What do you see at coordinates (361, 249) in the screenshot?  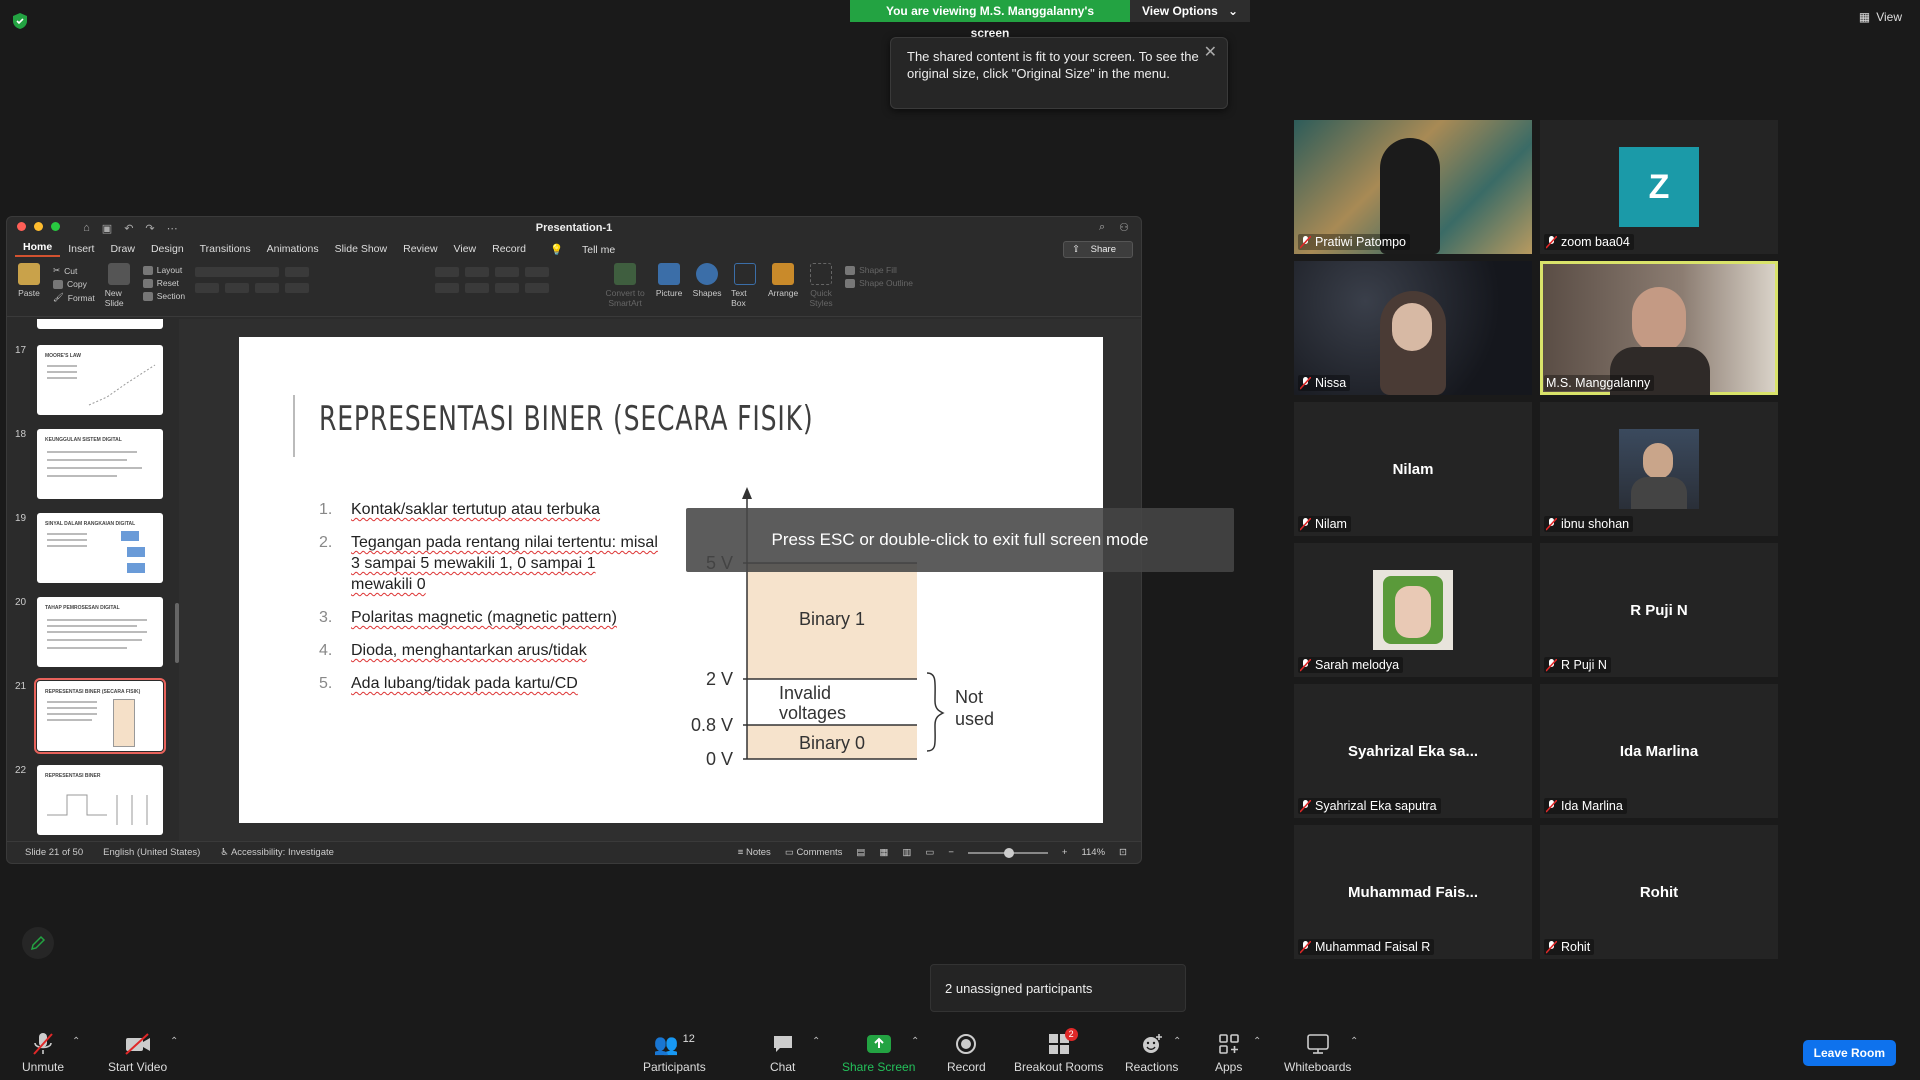 I see `tab-slide-show: Slide Show` at bounding box center [361, 249].